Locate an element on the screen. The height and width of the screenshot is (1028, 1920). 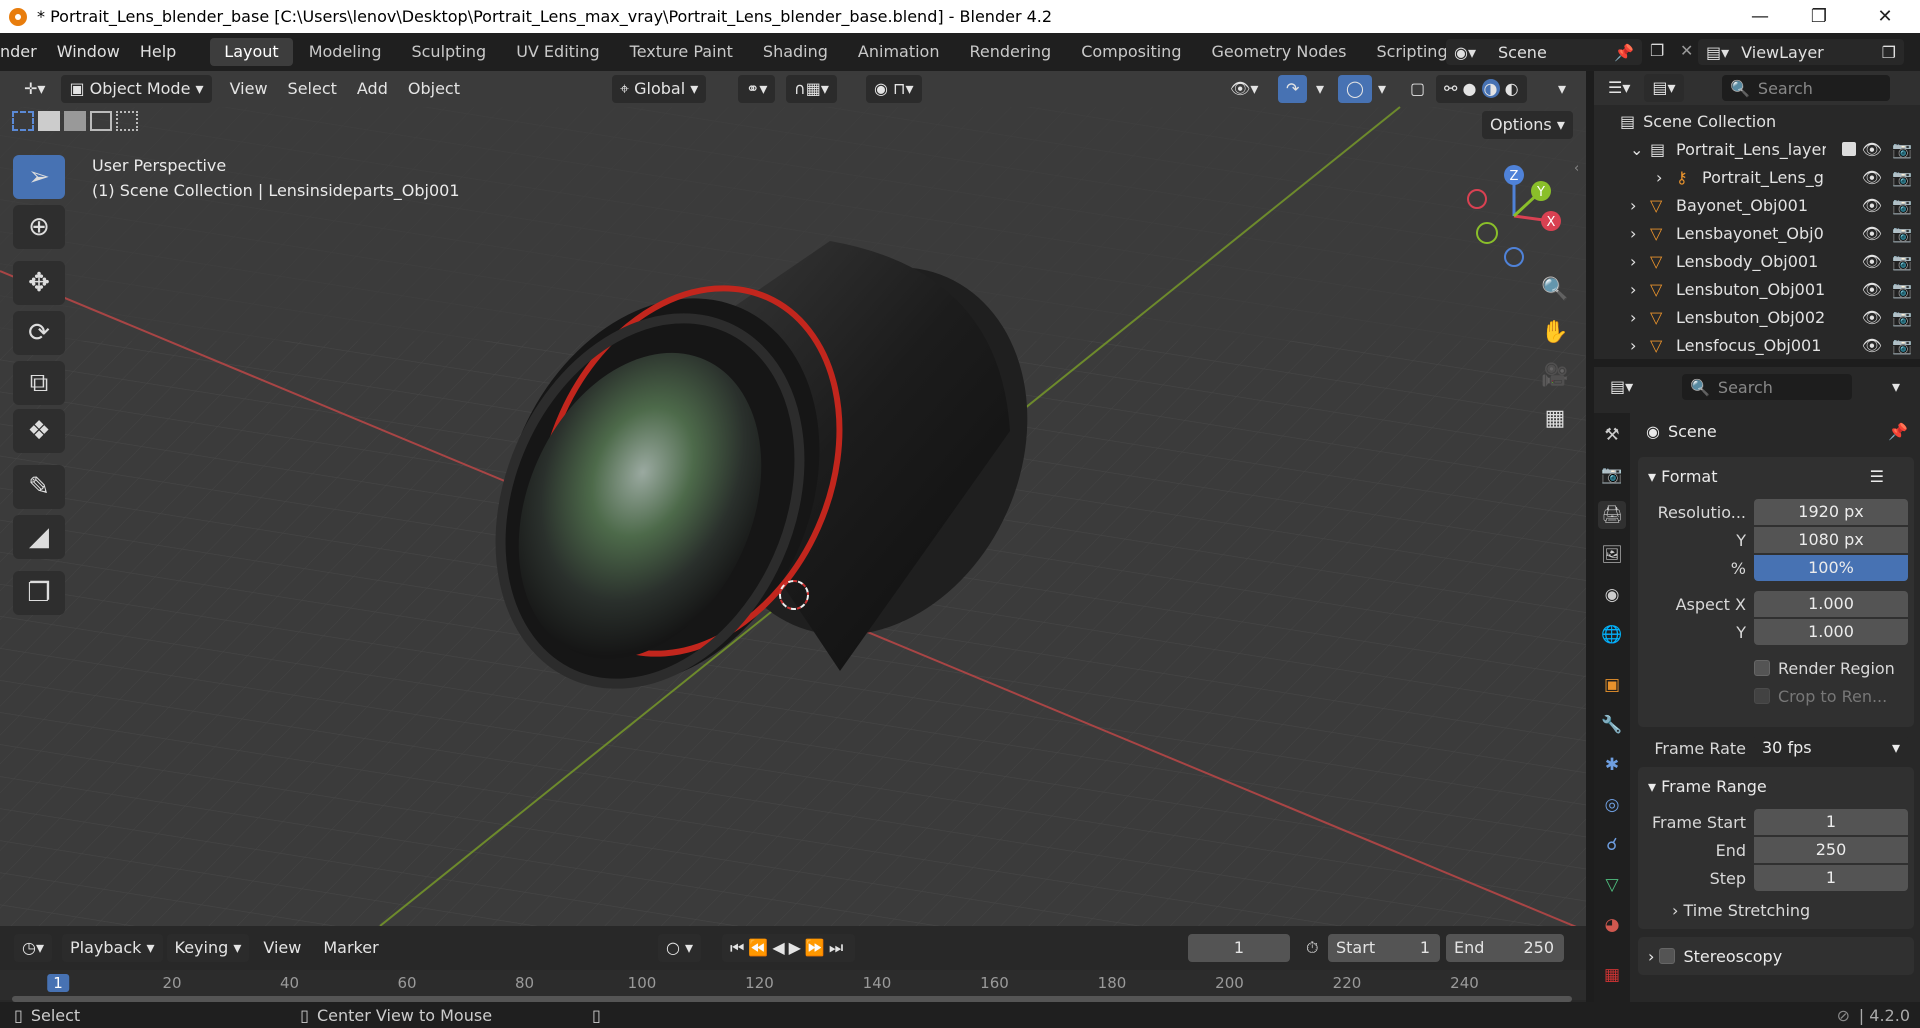
gizmo-dropdown-icon: ▾ is located at coordinates (1320, 89).